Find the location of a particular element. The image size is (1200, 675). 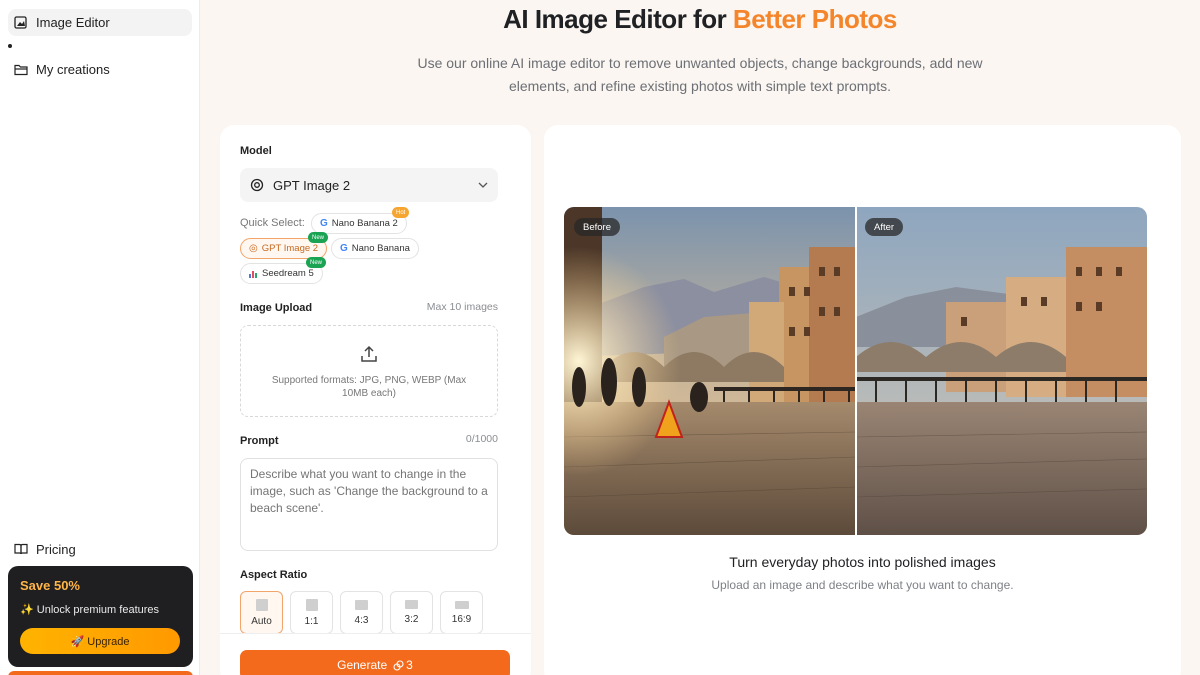

aspect-option-label: 3:2 is located at coordinates (411, 619).